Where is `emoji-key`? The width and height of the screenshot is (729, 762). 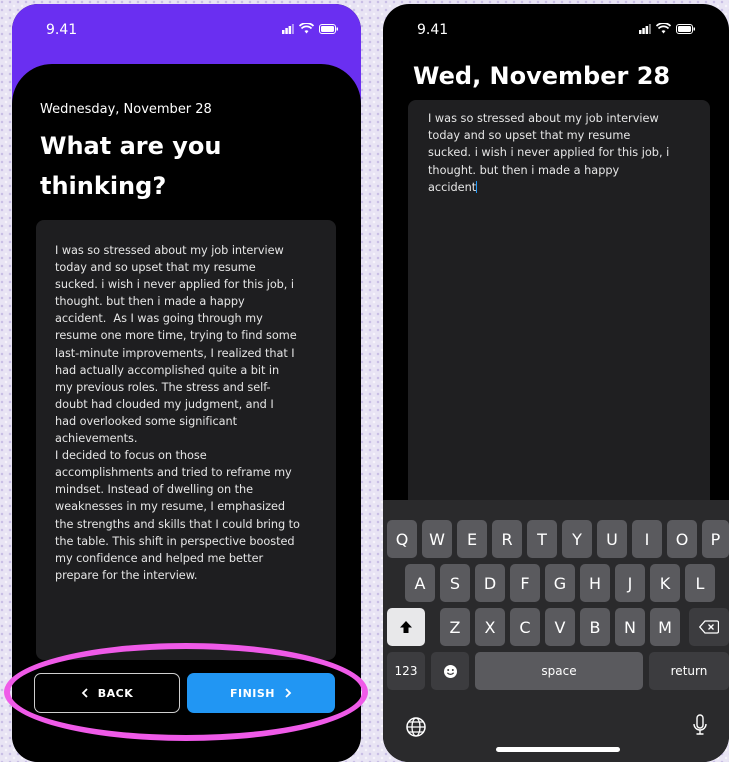 emoji-key is located at coordinates (450, 671).